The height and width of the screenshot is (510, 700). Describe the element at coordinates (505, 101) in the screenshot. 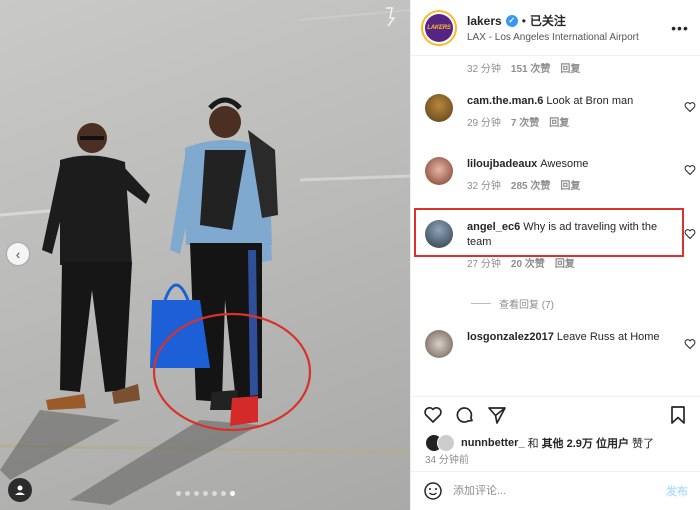

I see `comment-username: cam.the.man.6` at that location.